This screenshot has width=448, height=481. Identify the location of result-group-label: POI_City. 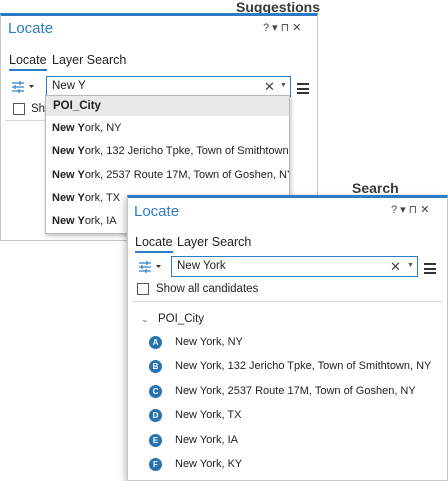
(181, 319).